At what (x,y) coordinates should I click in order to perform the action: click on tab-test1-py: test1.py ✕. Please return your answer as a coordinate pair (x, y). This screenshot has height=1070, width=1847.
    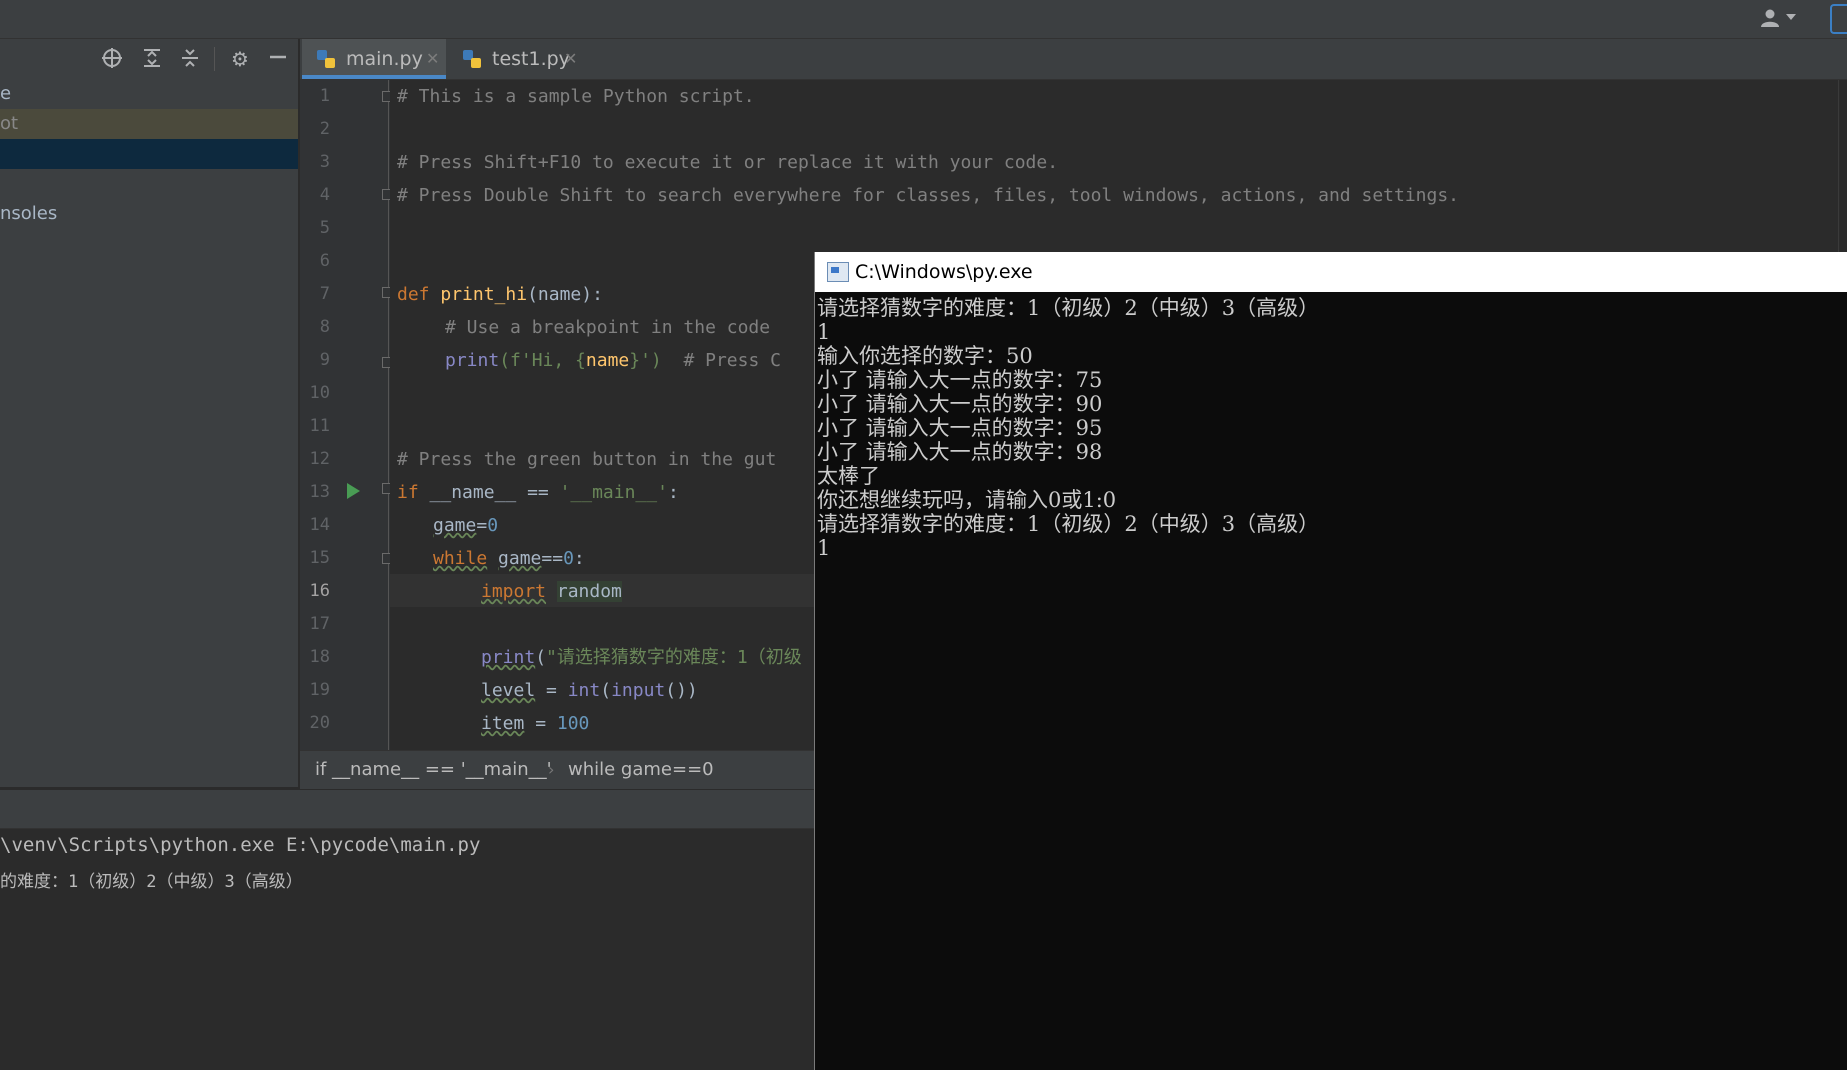
    Looking at the image, I should click on (516, 59).